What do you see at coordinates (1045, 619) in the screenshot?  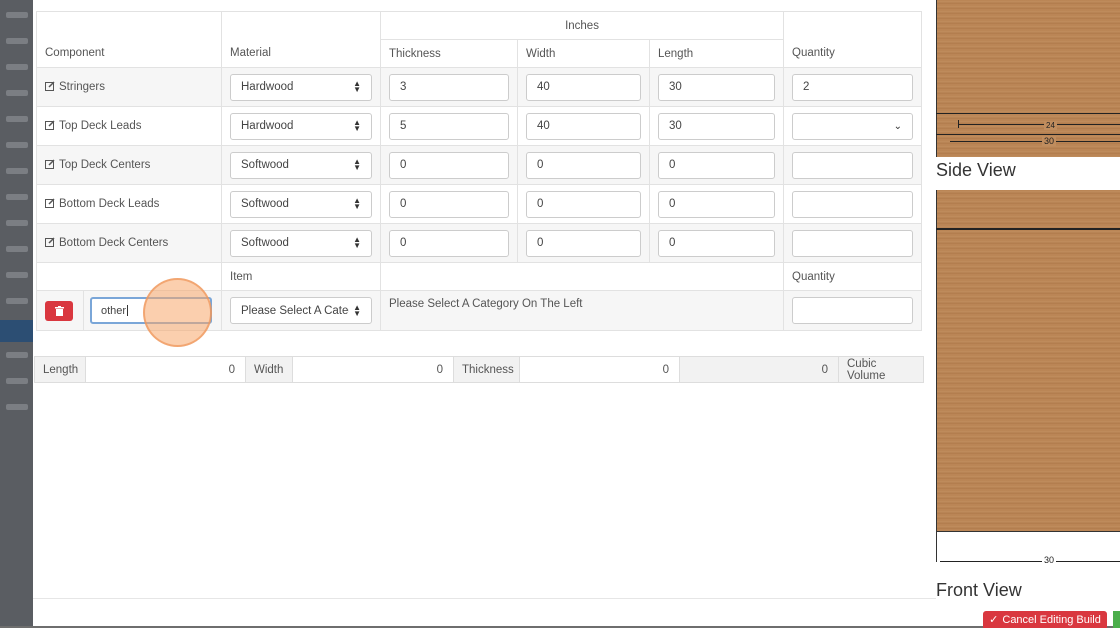 I see `cancel-editing-build-button: ✓ Cancel Editing Build` at bounding box center [1045, 619].